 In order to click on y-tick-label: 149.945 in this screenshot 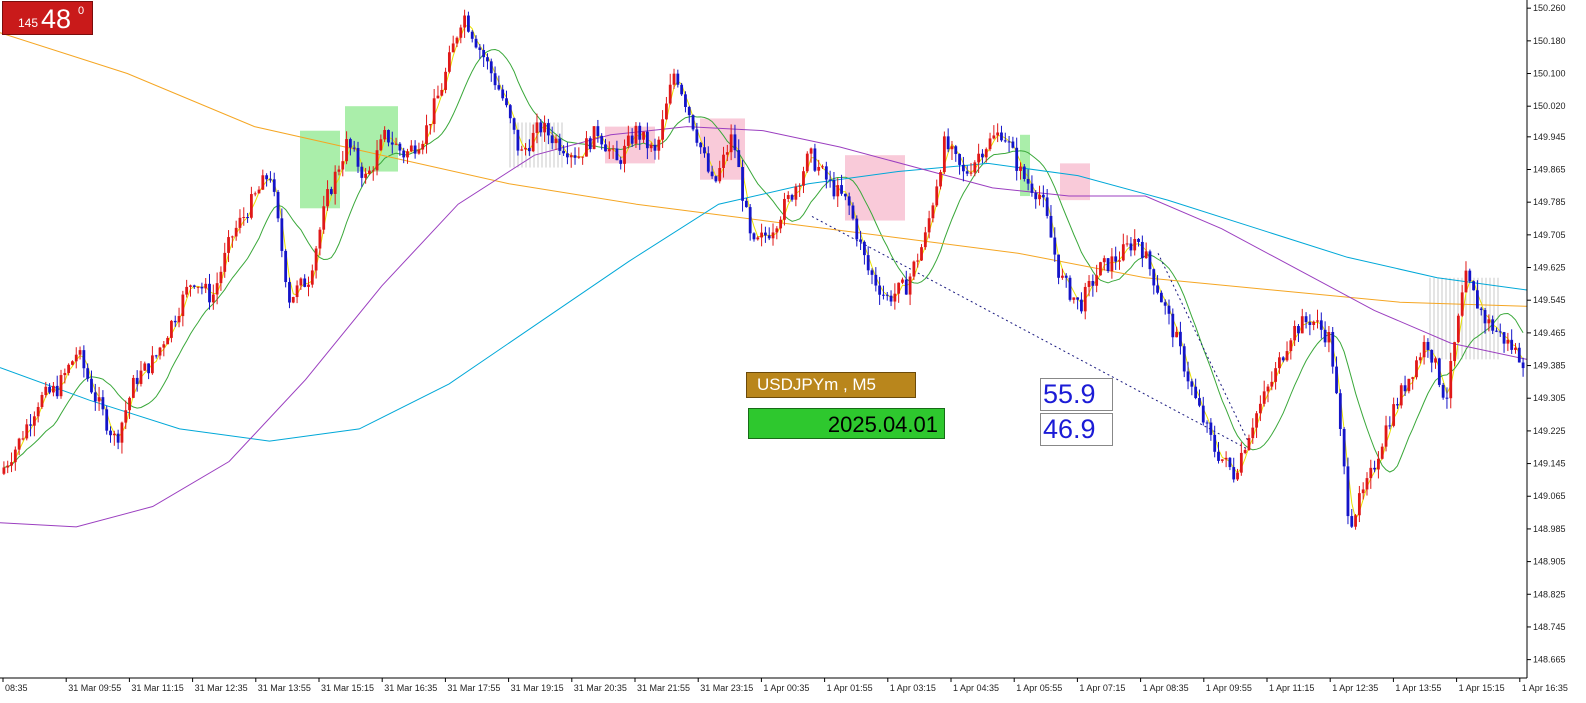, I will do `click(1549, 137)`.